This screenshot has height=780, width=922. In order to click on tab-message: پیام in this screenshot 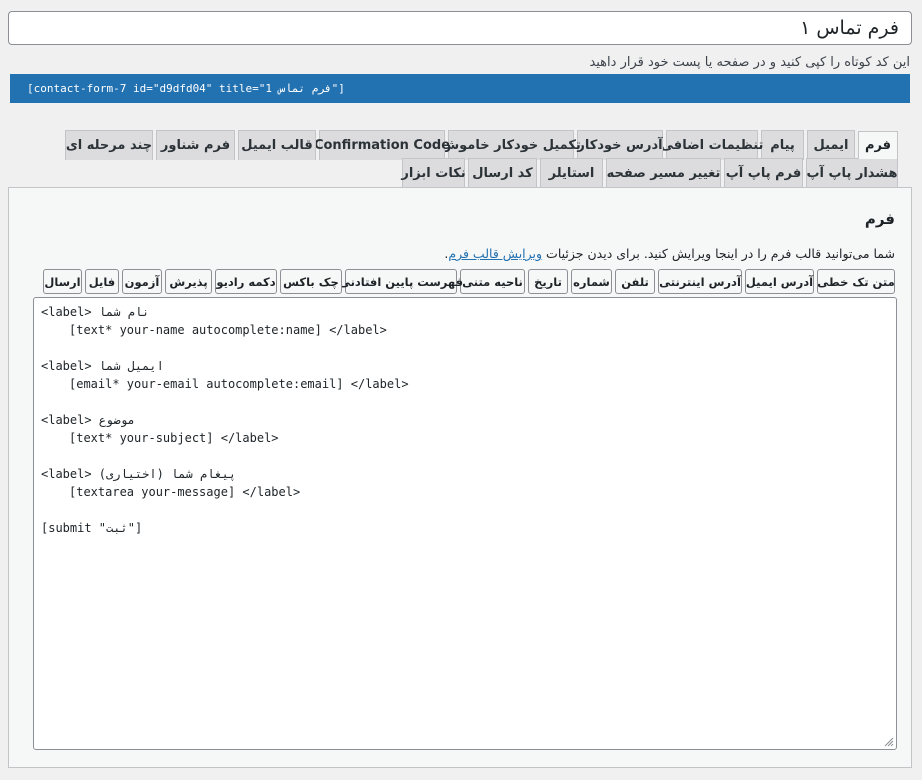, I will do `click(782, 145)`.